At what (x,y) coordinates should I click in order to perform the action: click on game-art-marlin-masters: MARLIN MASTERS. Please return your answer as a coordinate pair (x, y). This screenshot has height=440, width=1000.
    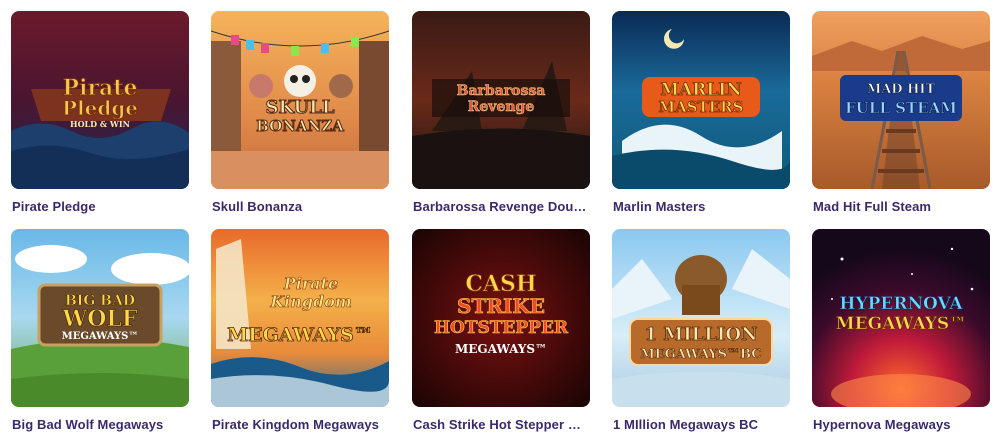
    Looking at the image, I should click on (701, 100).